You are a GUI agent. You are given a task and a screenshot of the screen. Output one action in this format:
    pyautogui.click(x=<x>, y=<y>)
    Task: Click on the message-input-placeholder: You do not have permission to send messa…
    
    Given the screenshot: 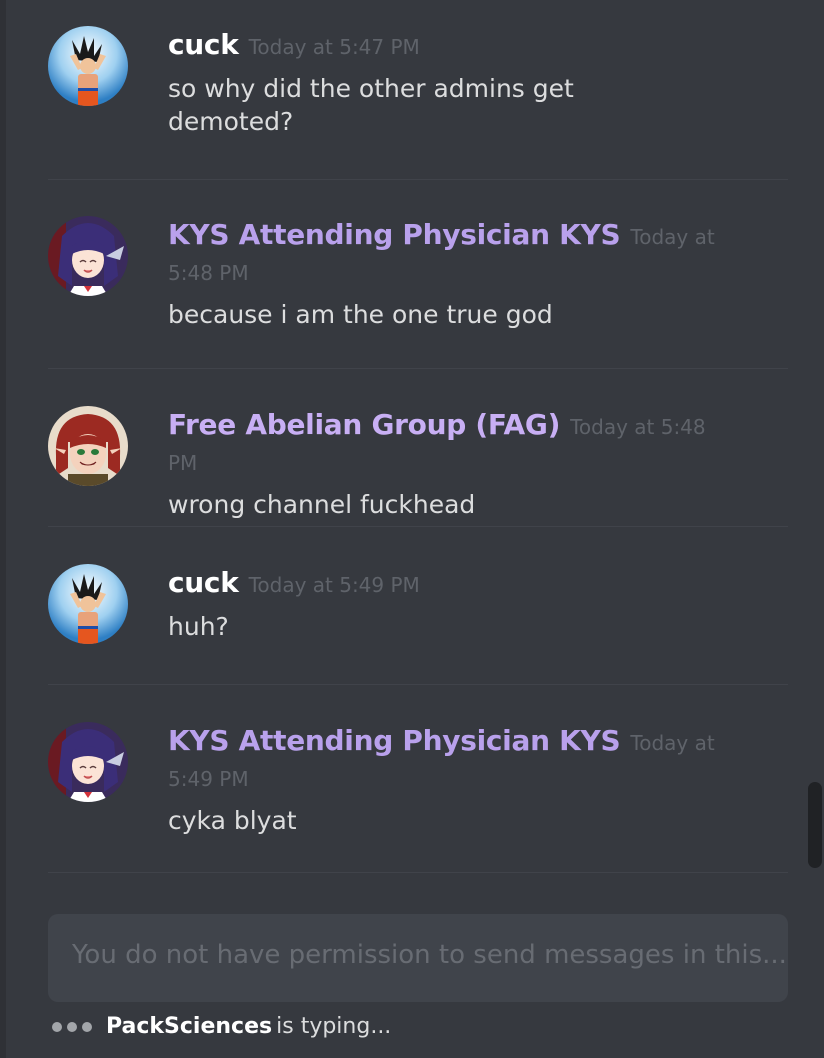 What is the action you would take?
    pyautogui.click(x=429, y=955)
    